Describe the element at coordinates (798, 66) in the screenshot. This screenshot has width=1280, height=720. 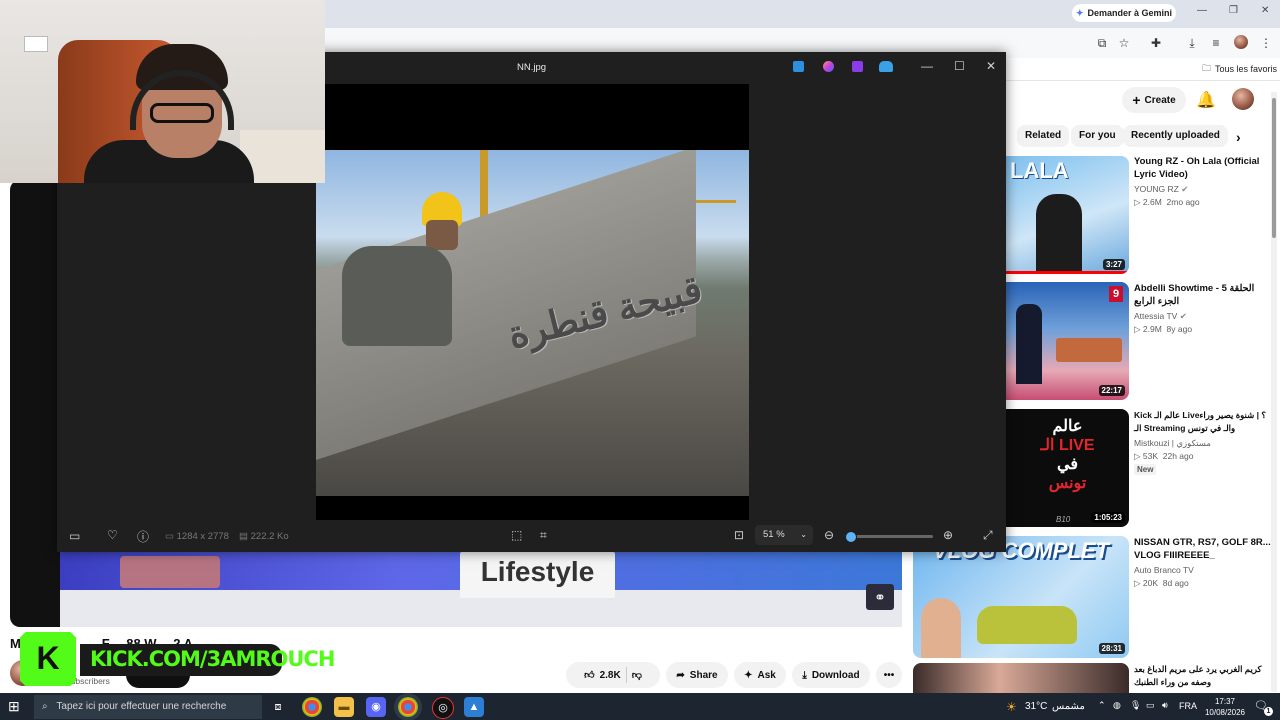
I see `edit-icon` at that location.